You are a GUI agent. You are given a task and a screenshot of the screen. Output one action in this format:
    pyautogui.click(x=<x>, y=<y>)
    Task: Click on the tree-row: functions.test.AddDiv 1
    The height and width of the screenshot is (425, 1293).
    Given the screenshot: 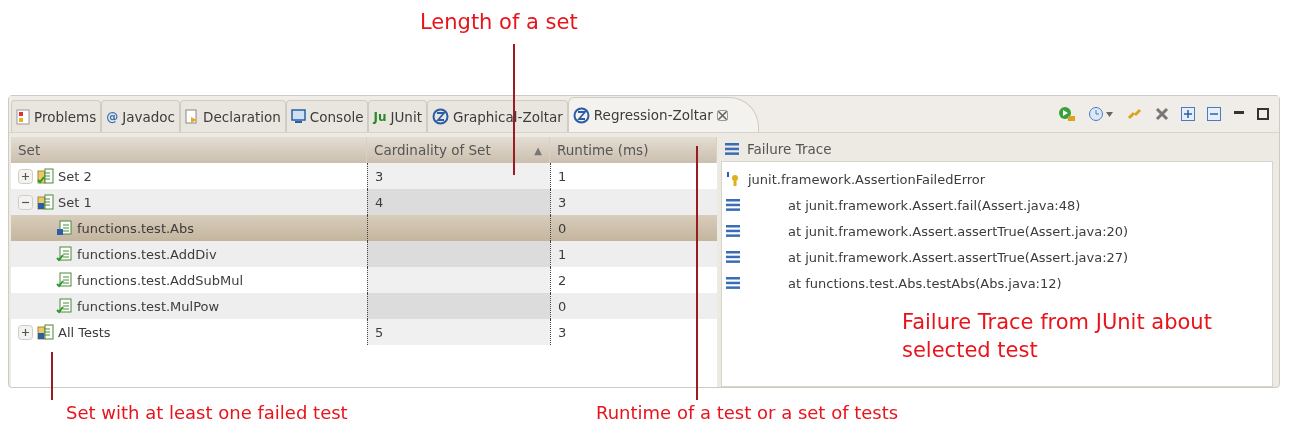 What is the action you would take?
    pyautogui.click(x=364, y=254)
    